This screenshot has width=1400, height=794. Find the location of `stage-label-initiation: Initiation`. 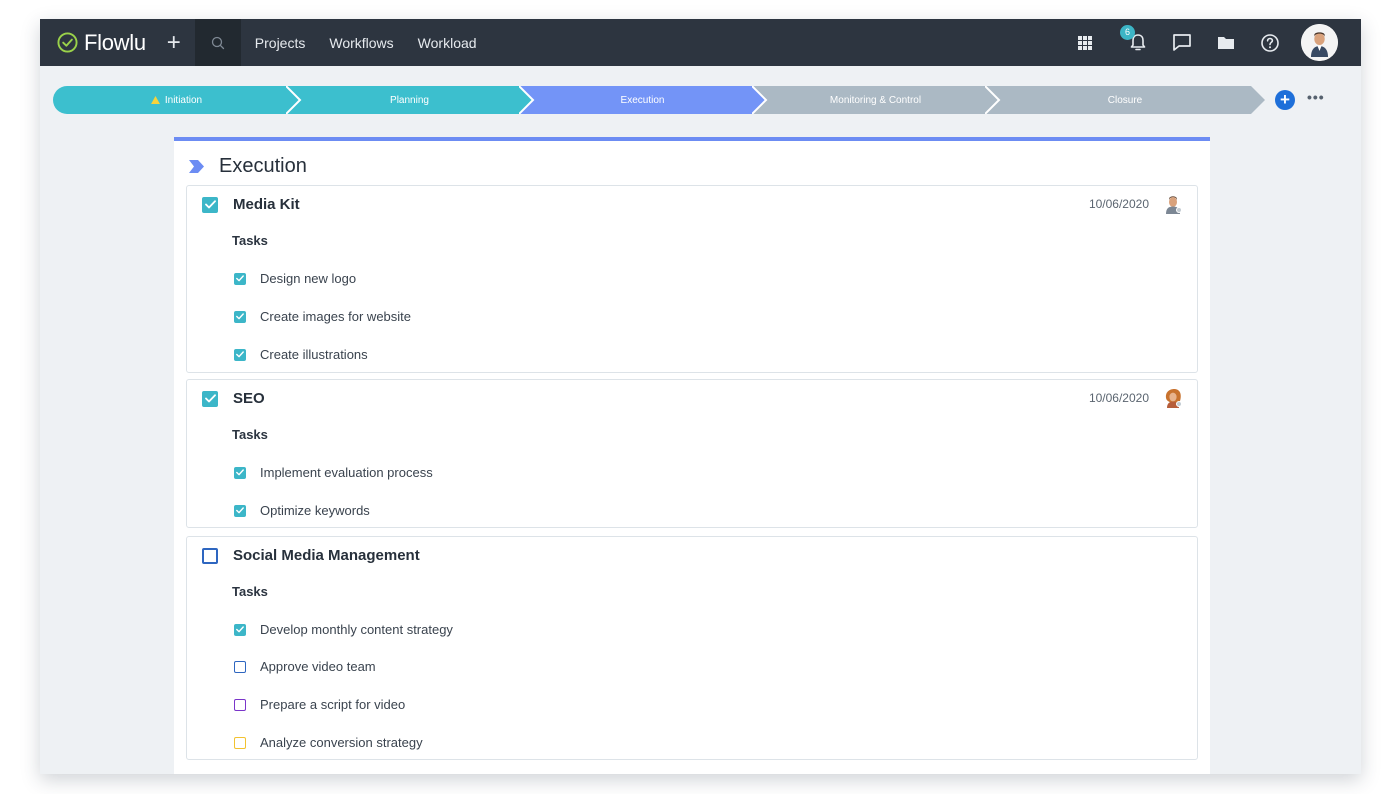

stage-label-initiation: Initiation is located at coordinates (183, 100).